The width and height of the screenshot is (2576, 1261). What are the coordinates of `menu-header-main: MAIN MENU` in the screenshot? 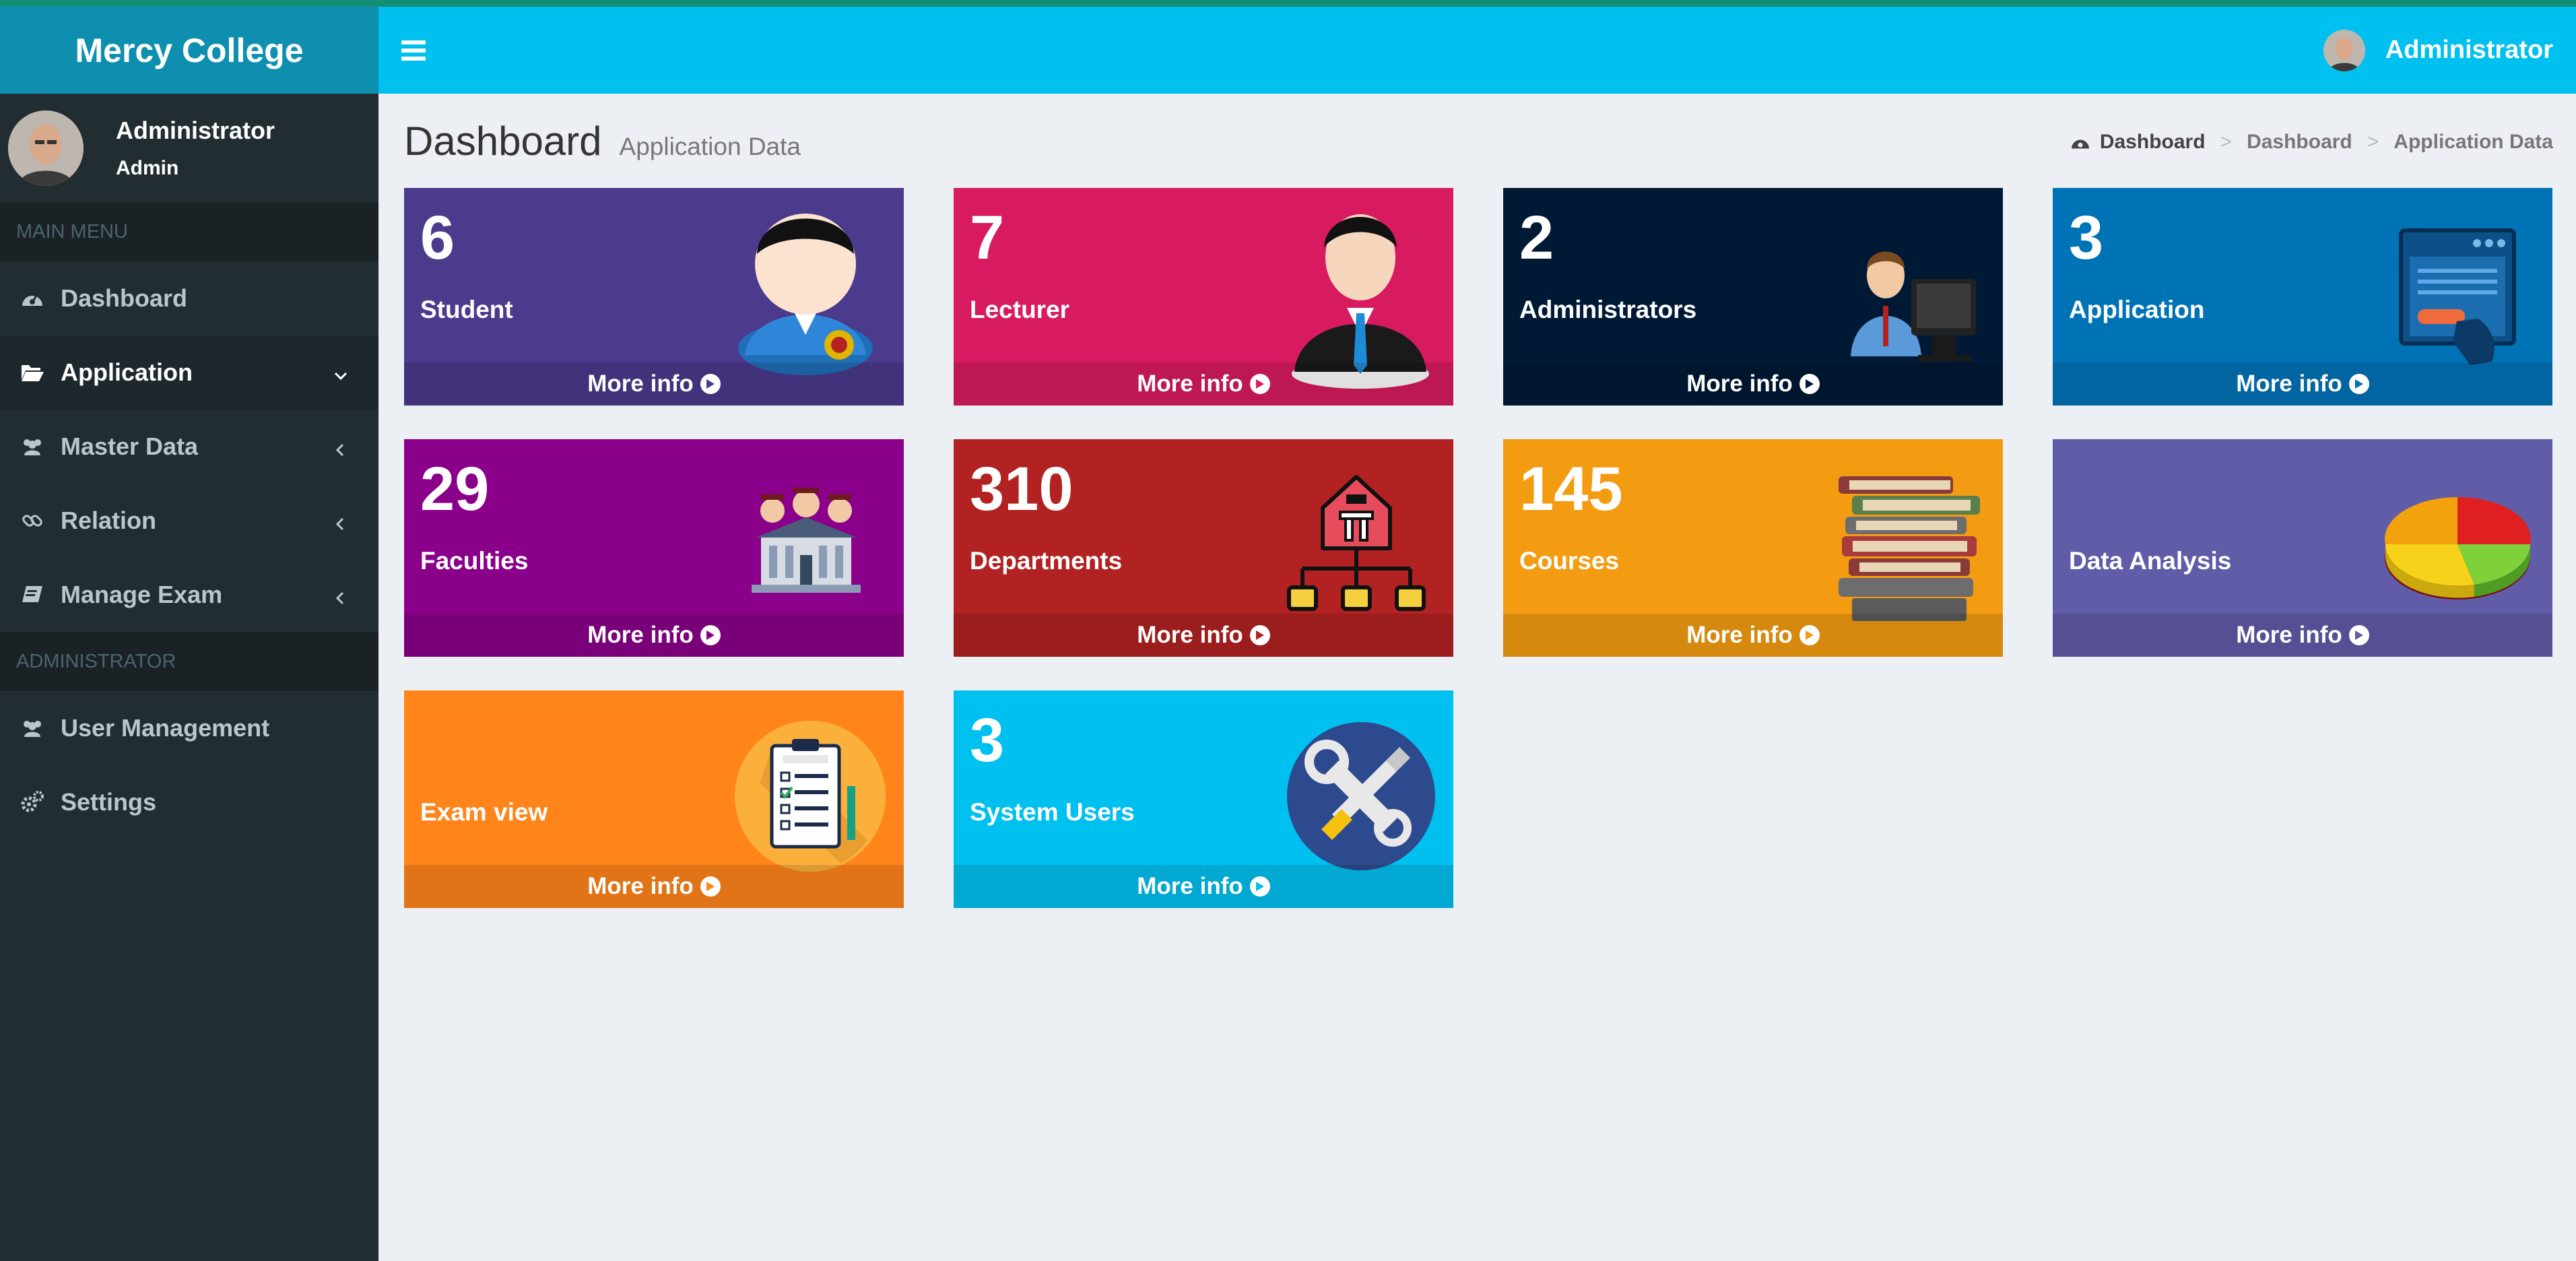 It's located at (189, 232).